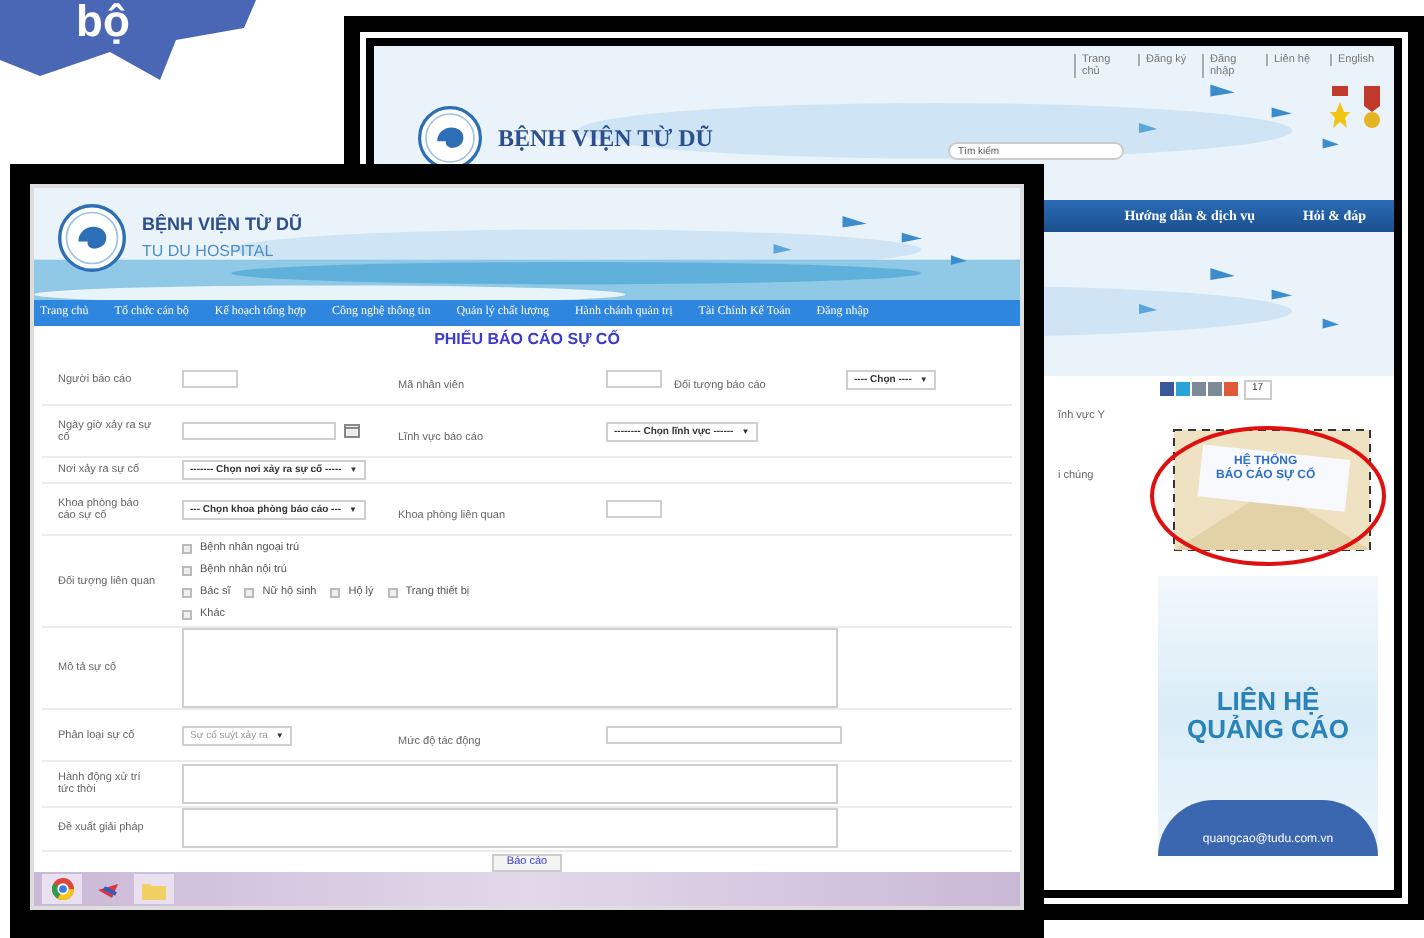 The width and height of the screenshot is (1424, 938). What do you see at coordinates (209, 251) in the screenshot?
I see `site-subtitle: TU DU HOSPITAL` at bounding box center [209, 251].